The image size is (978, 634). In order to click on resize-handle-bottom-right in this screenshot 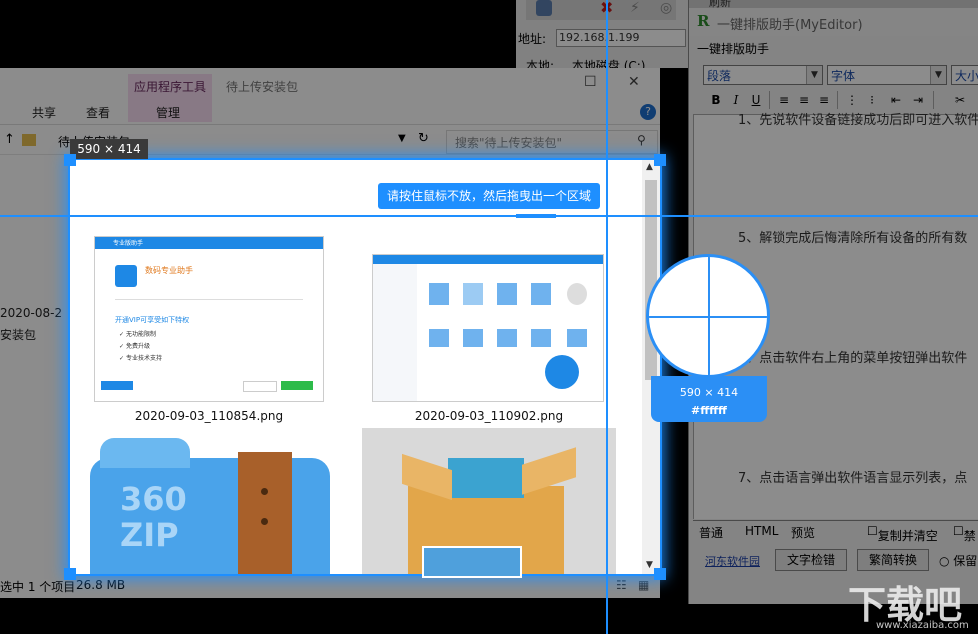, I will do `click(660, 574)`.